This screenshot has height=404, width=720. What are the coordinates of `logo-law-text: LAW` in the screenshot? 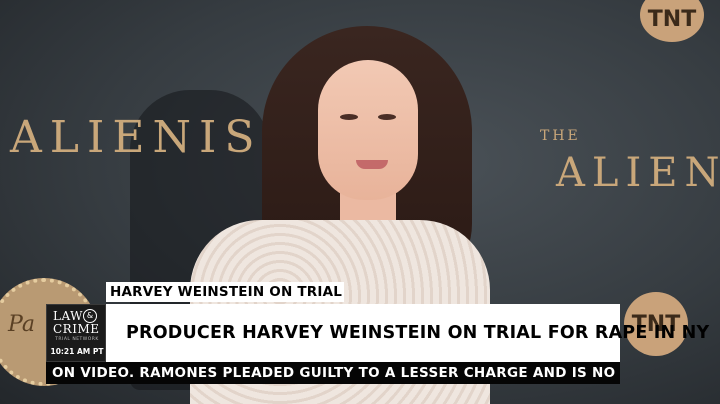 It's located at (68, 316).